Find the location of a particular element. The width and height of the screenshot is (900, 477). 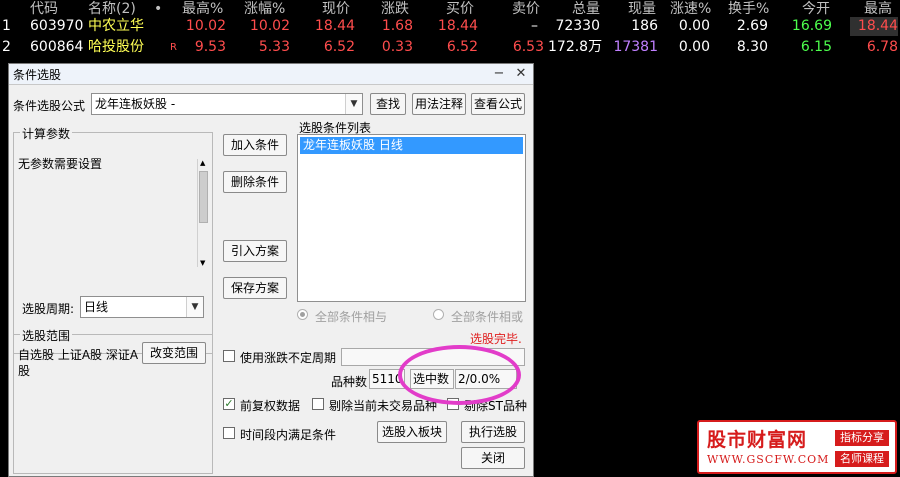

close-icon: ✕ is located at coordinates (521, 74).